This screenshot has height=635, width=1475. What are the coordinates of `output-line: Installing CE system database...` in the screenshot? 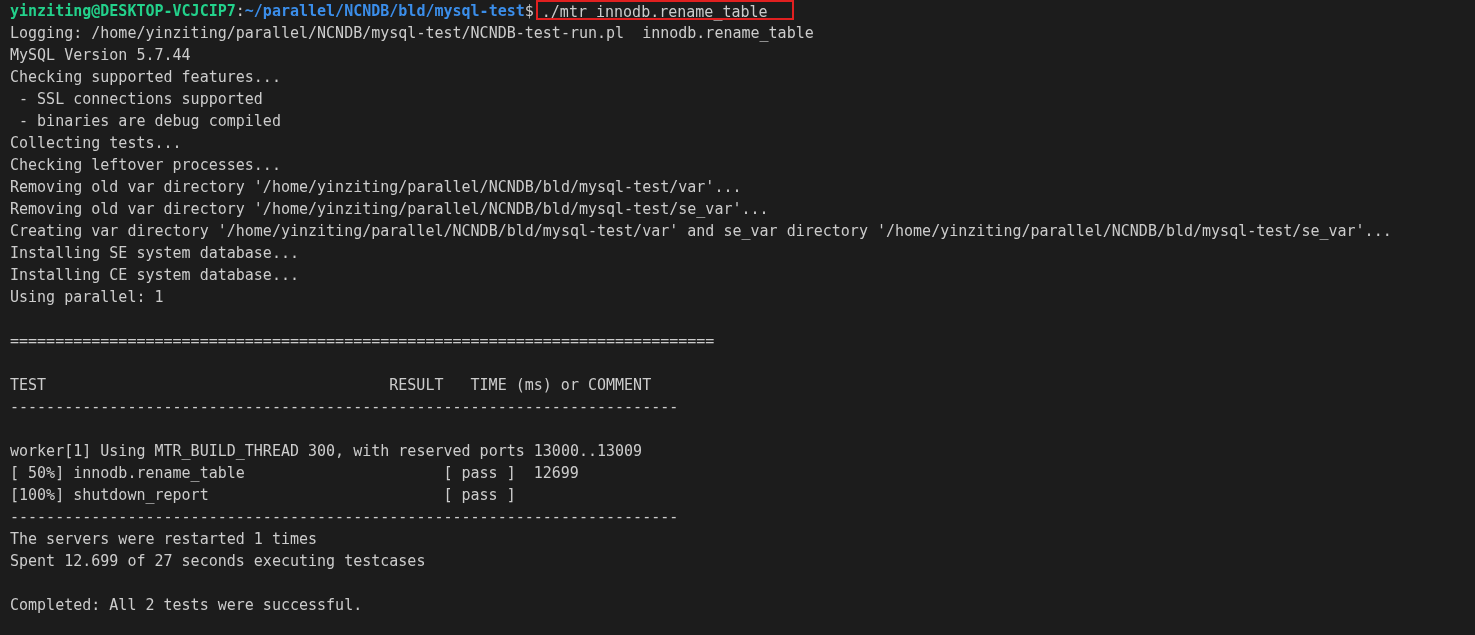 It's located at (154, 275).